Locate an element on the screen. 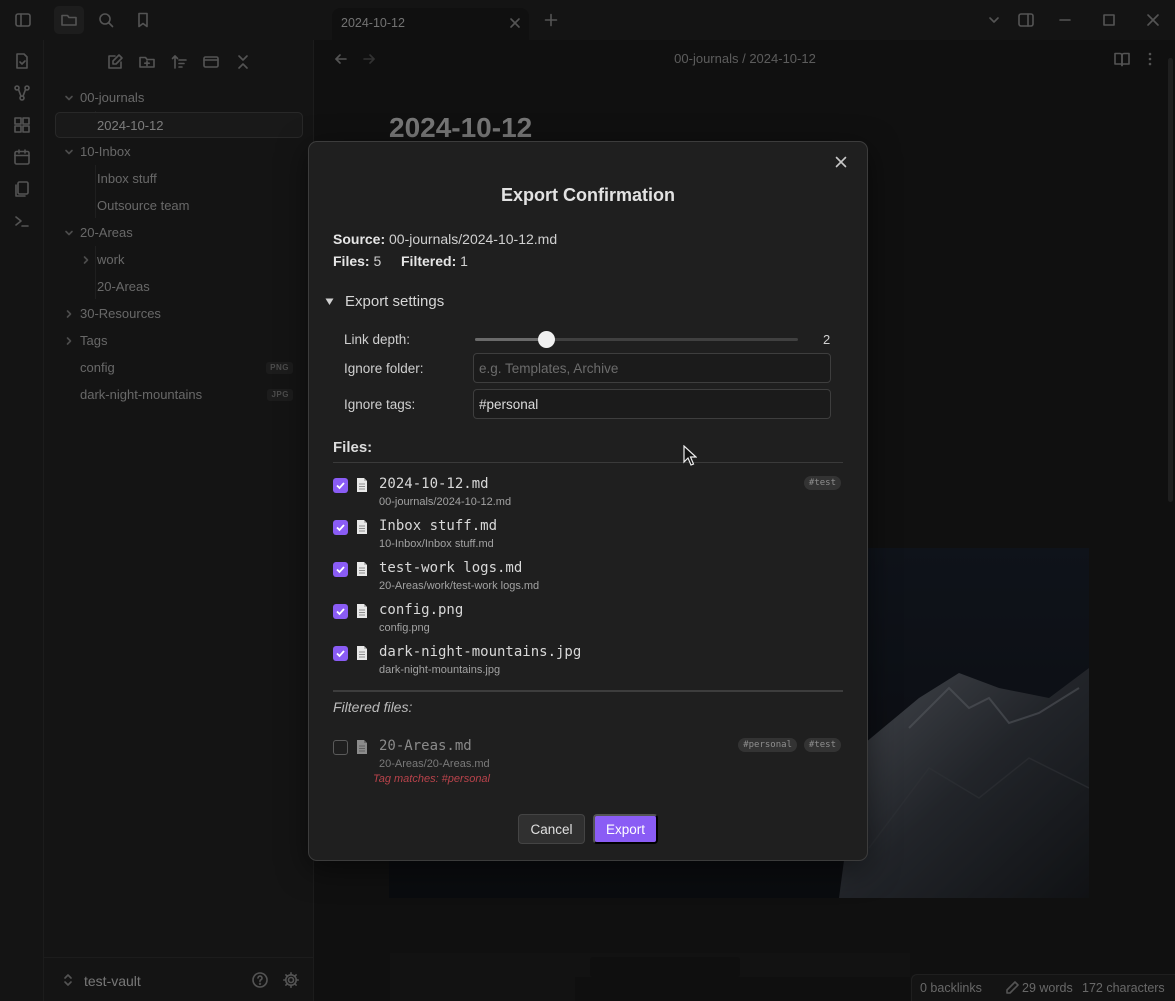 The image size is (1175, 1001). file-row: config.png config.png is located at coordinates (588, 622).